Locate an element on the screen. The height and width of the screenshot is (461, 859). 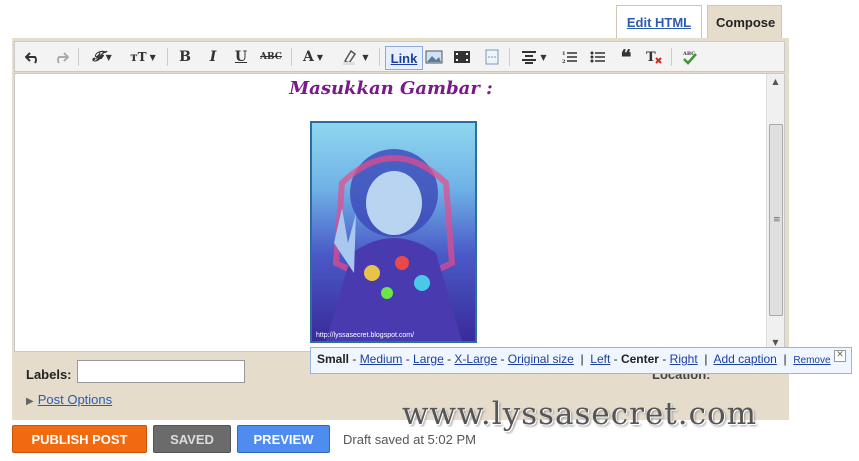
saved-button: SAVED is located at coordinates (192, 439).